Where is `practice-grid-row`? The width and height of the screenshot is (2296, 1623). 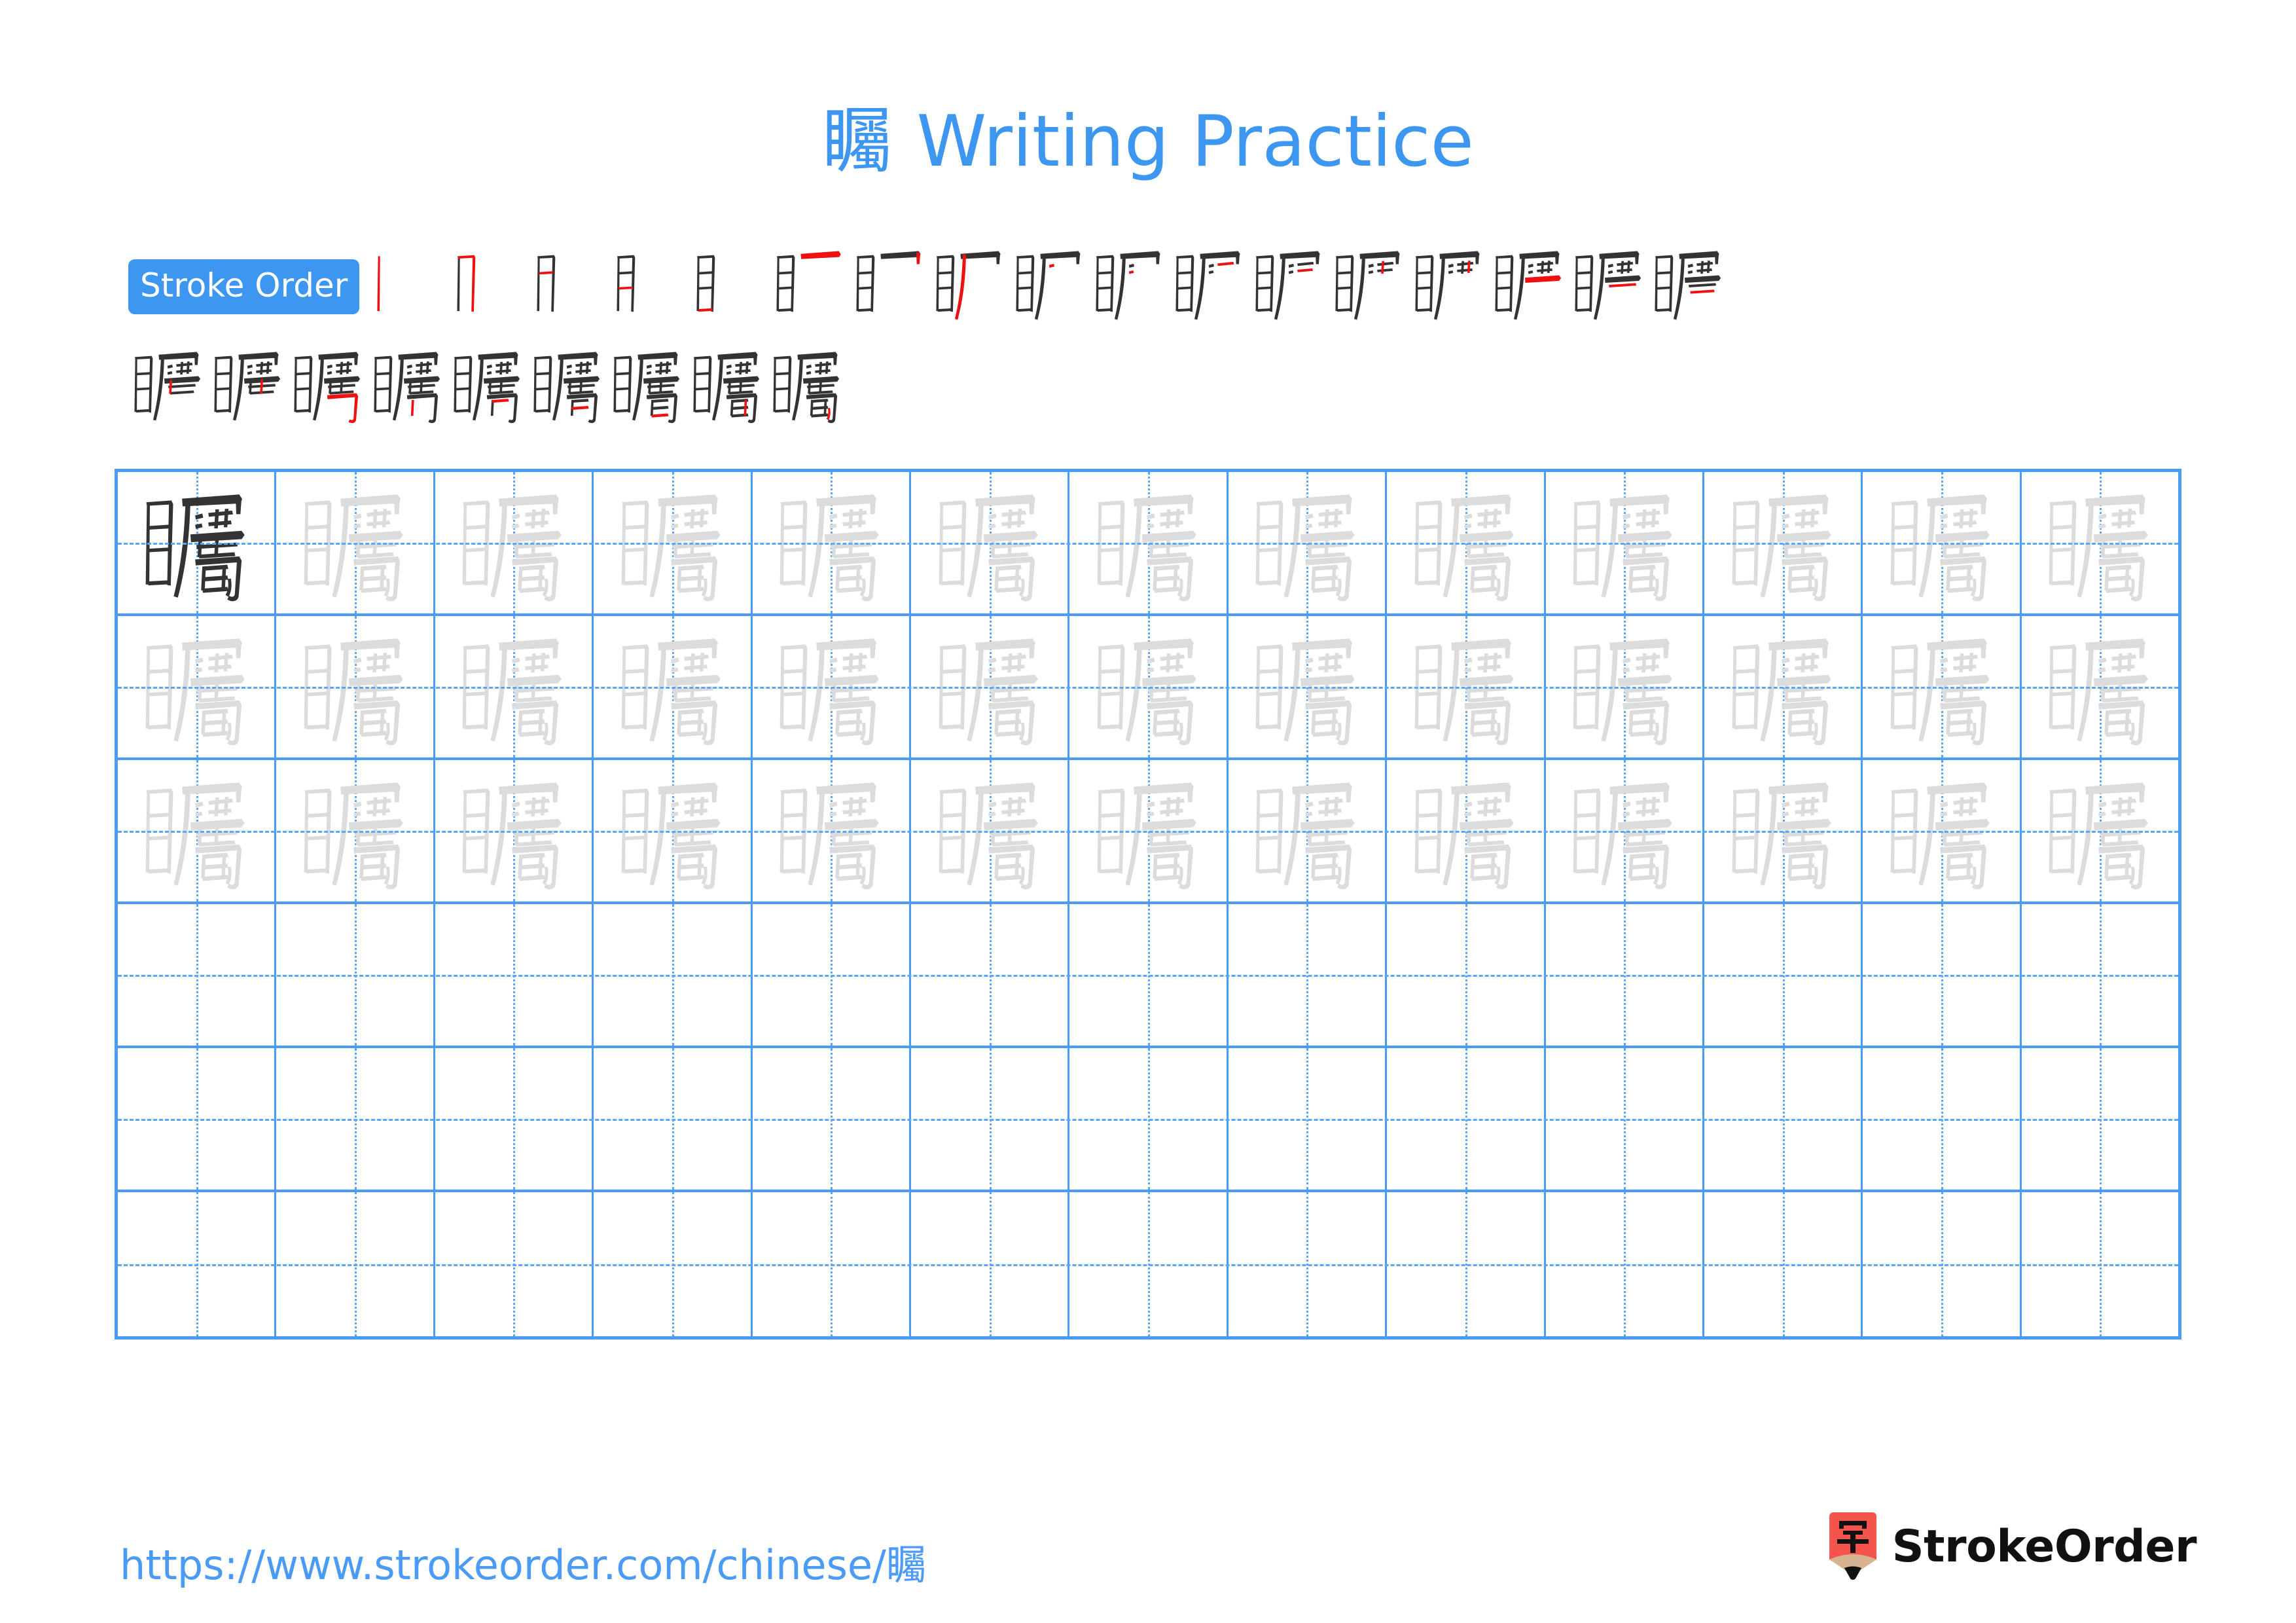
practice-grid-row is located at coordinates (1148, 976).